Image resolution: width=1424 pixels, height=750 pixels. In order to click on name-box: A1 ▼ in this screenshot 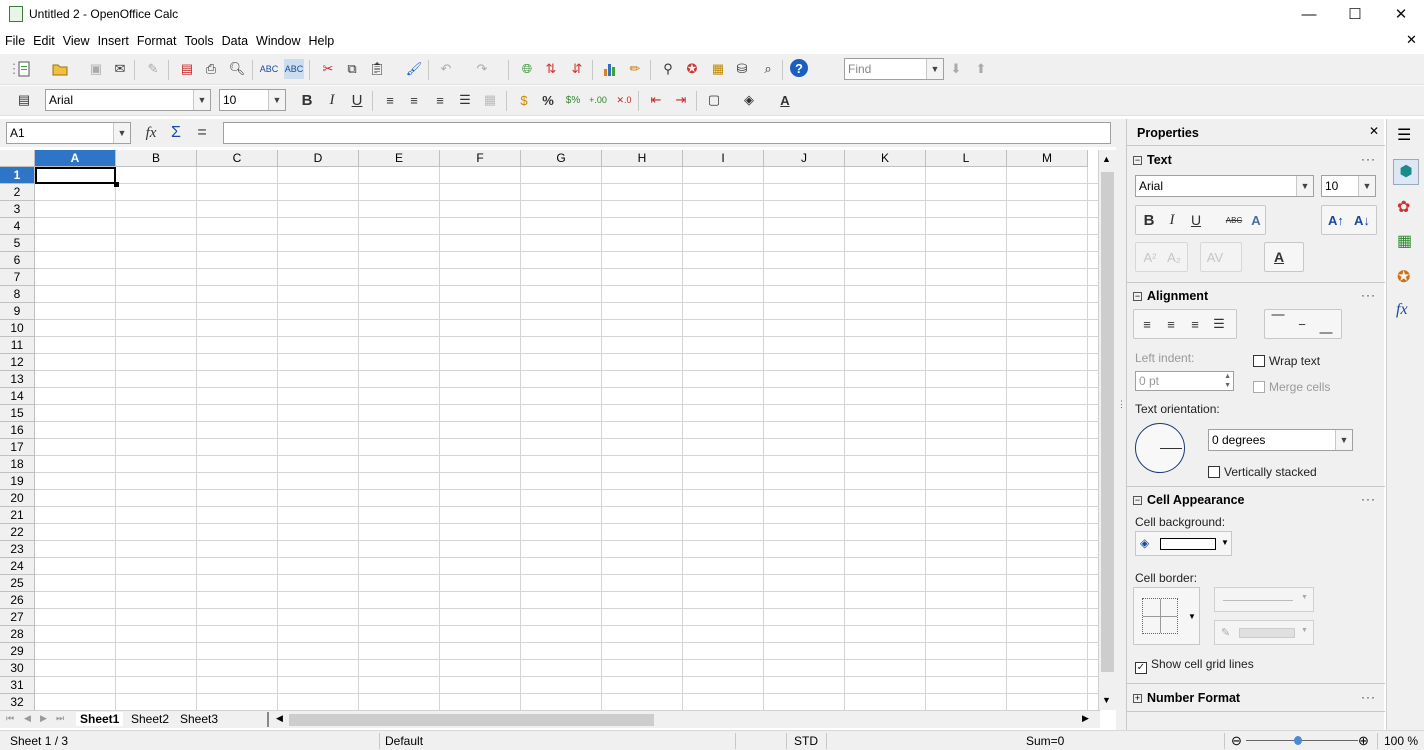, I will do `click(68, 133)`.